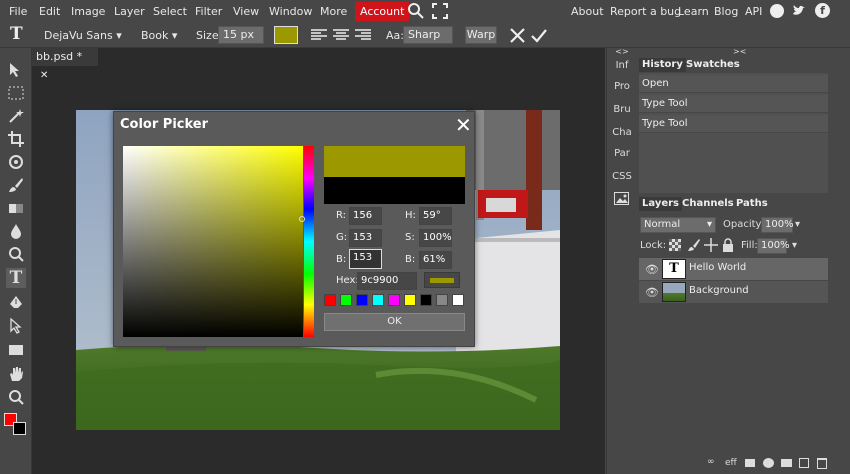 Image resolution: width=850 pixels, height=474 pixels. I want to click on tab-channels: Channels, so click(708, 204).